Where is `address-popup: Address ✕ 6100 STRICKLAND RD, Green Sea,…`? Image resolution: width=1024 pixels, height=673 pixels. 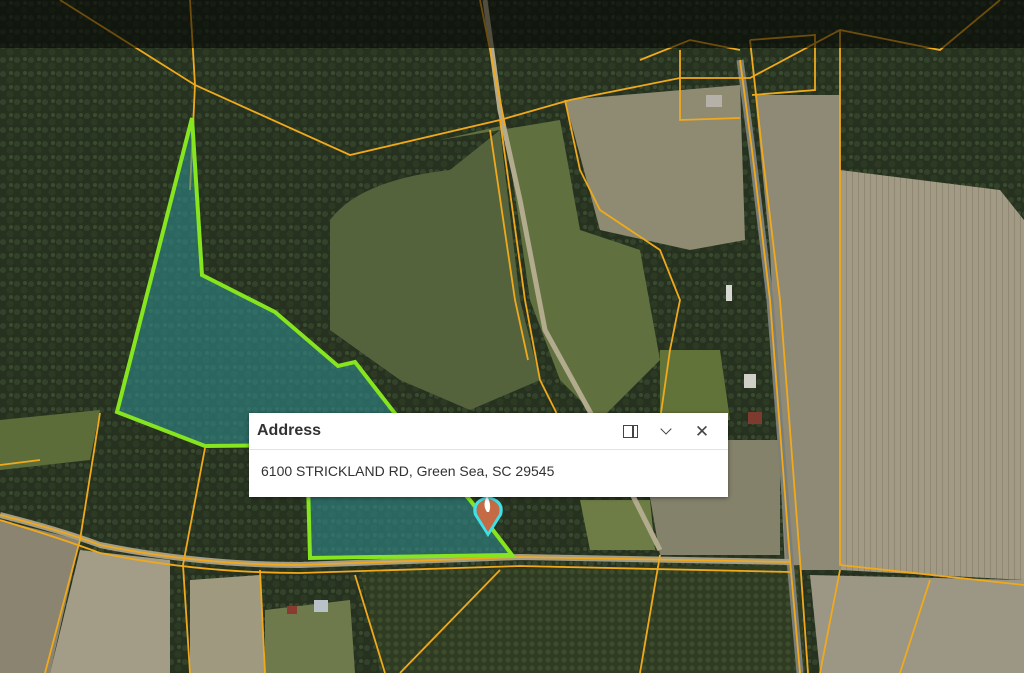 address-popup: Address ✕ 6100 STRICKLAND RD, Green Sea,… is located at coordinates (488, 455).